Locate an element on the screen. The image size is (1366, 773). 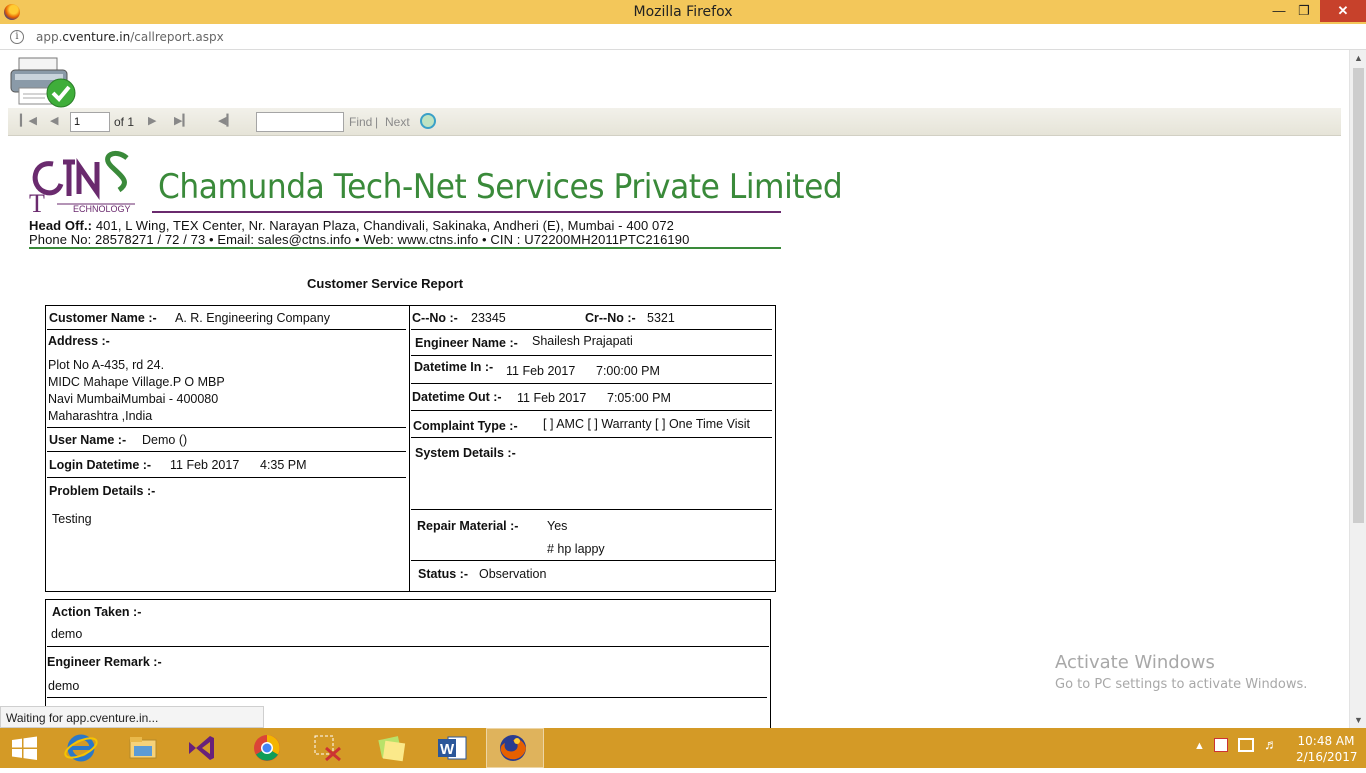
header-bottom-divider is located at coordinates (405, 248).